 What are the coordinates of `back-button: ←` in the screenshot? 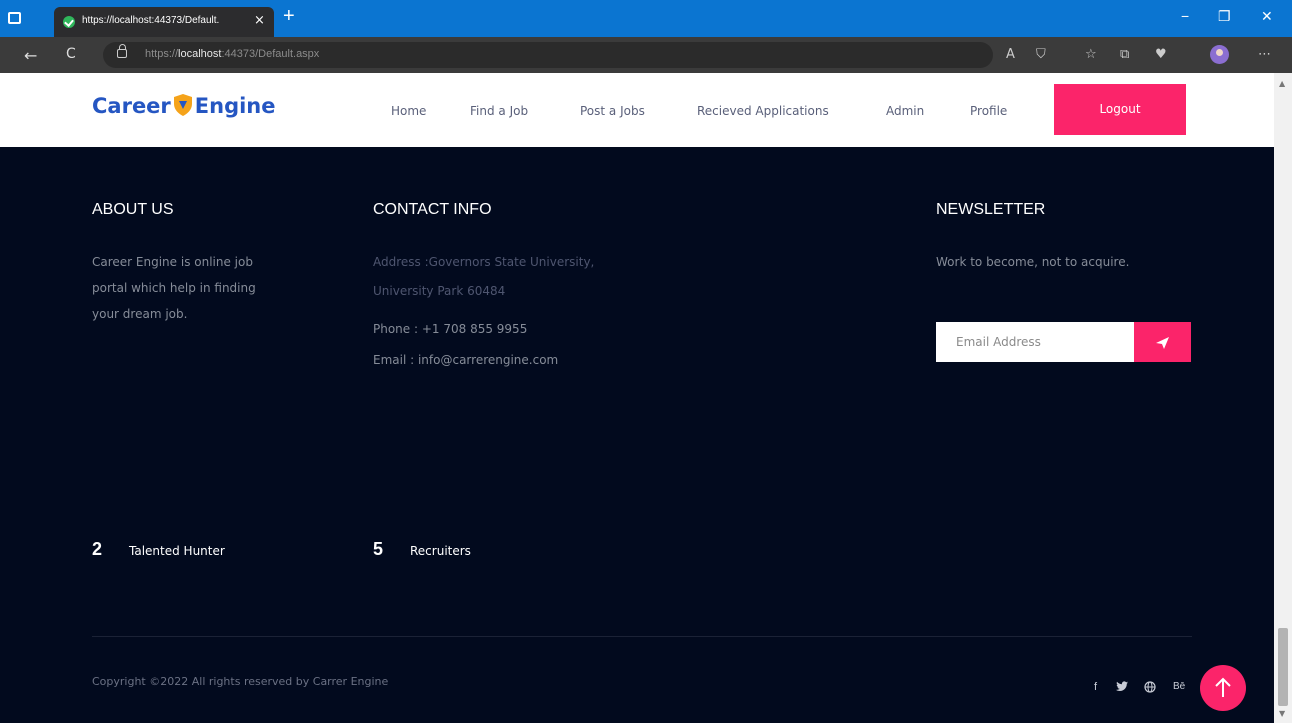 It's located at (30, 55).